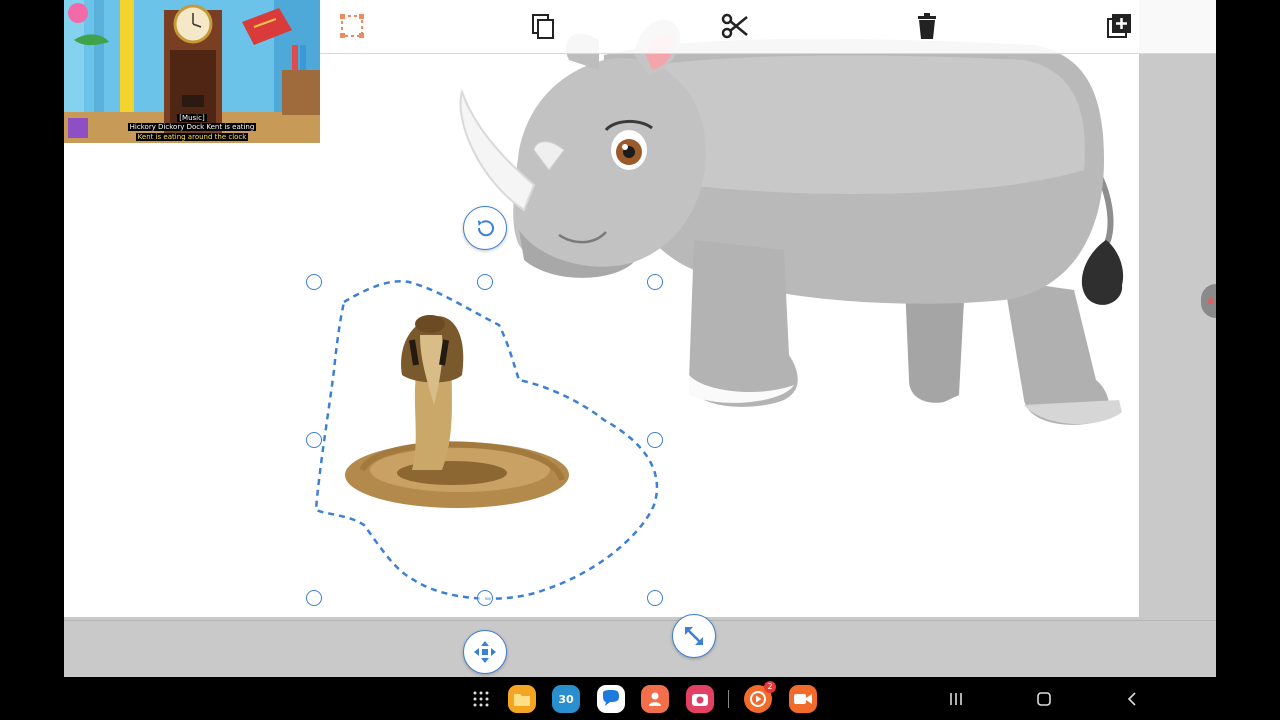  I want to click on screen-recorder-app, so click(700, 699).